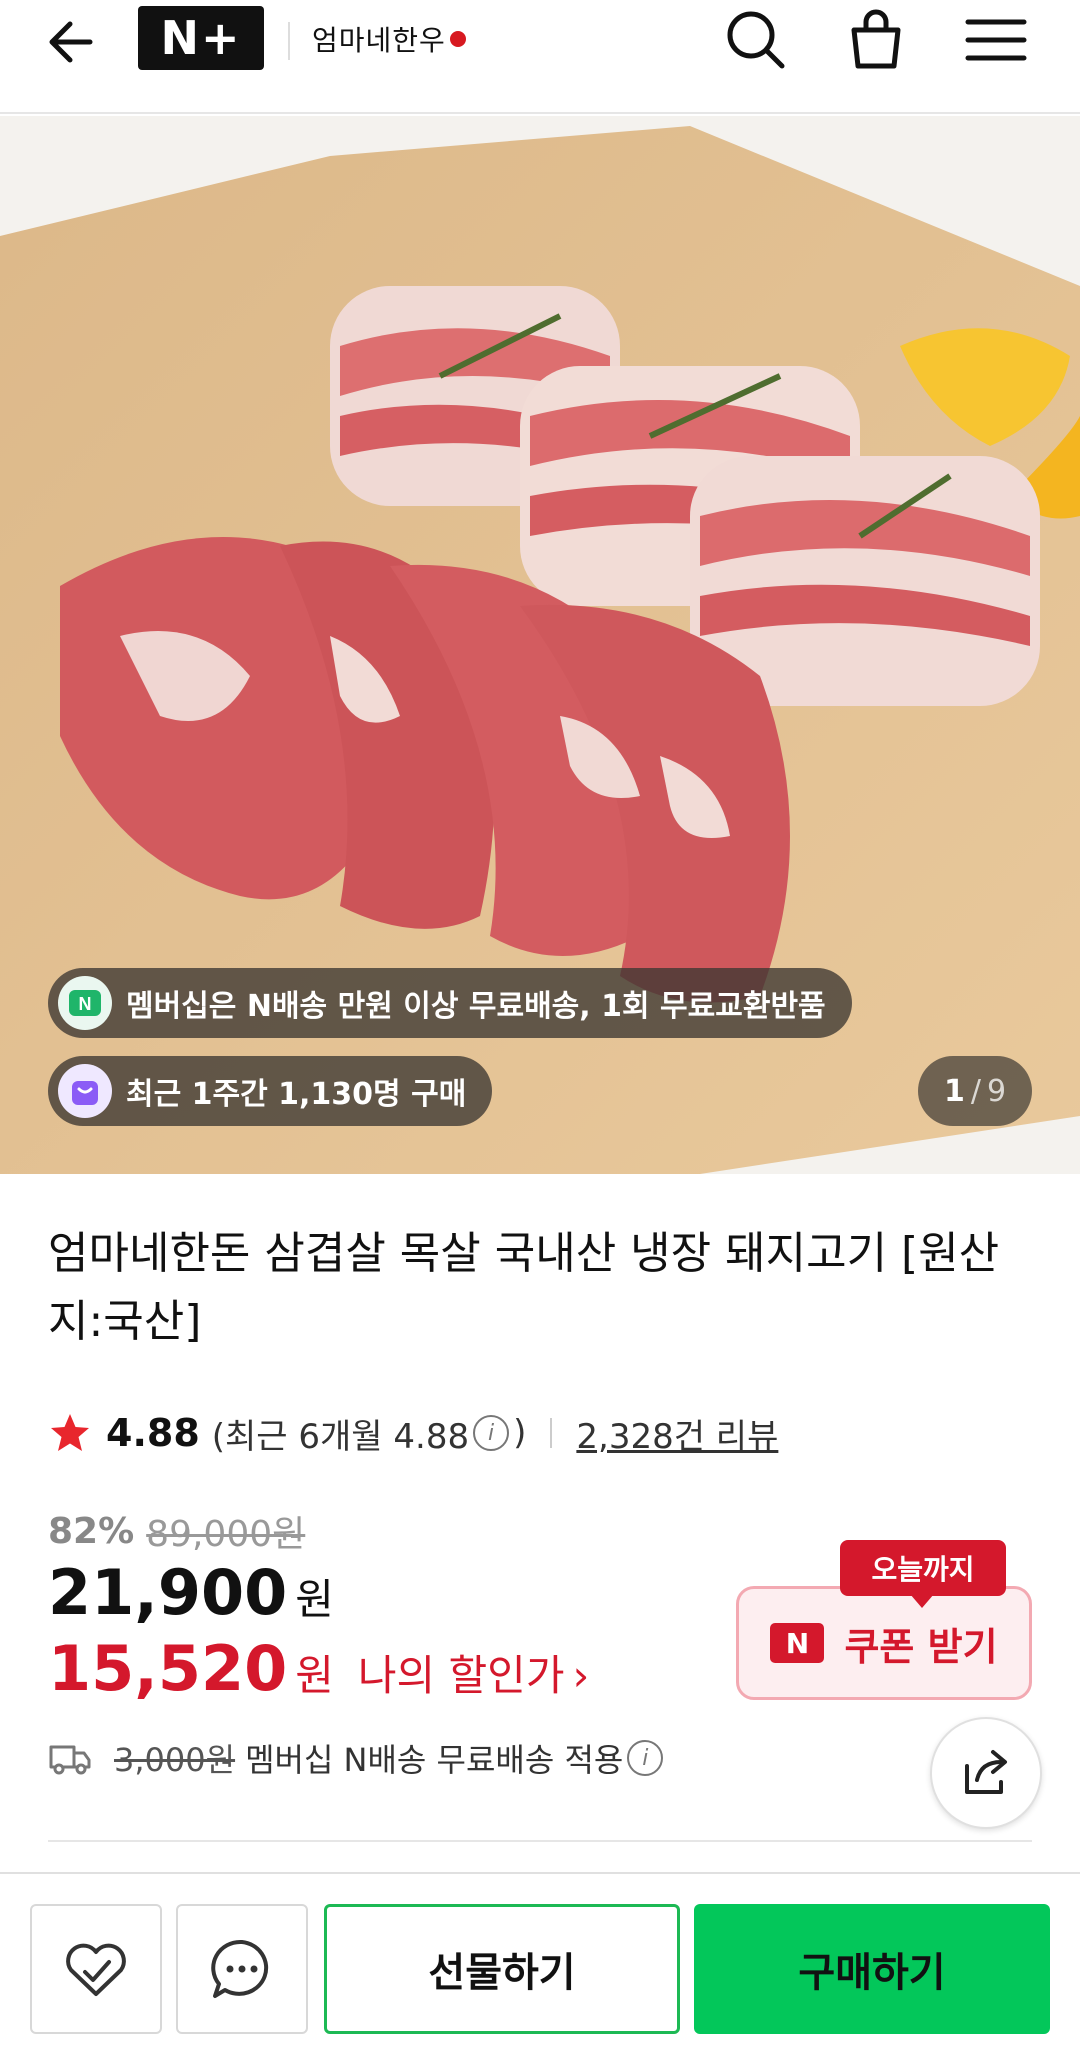 The image size is (1080, 2058). I want to click on search-button, so click(756, 40).